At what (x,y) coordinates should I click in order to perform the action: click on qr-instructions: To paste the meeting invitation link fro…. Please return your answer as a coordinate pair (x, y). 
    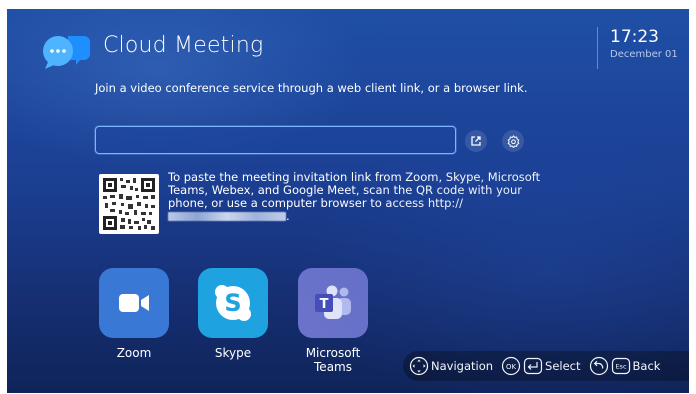
    Looking at the image, I should click on (358, 197).